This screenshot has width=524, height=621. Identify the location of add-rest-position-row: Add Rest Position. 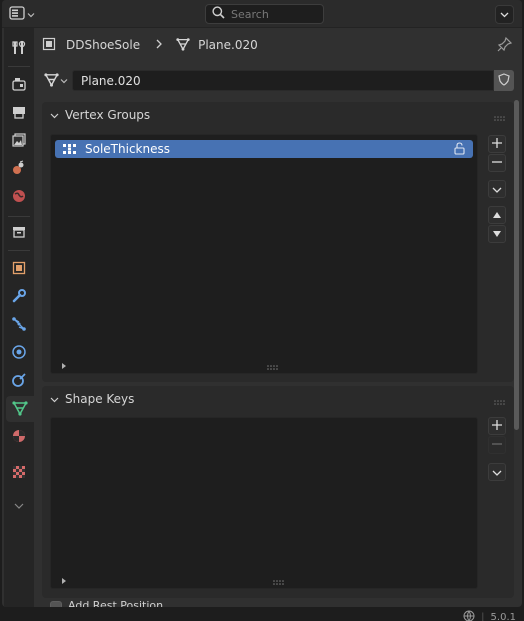
(150, 603).